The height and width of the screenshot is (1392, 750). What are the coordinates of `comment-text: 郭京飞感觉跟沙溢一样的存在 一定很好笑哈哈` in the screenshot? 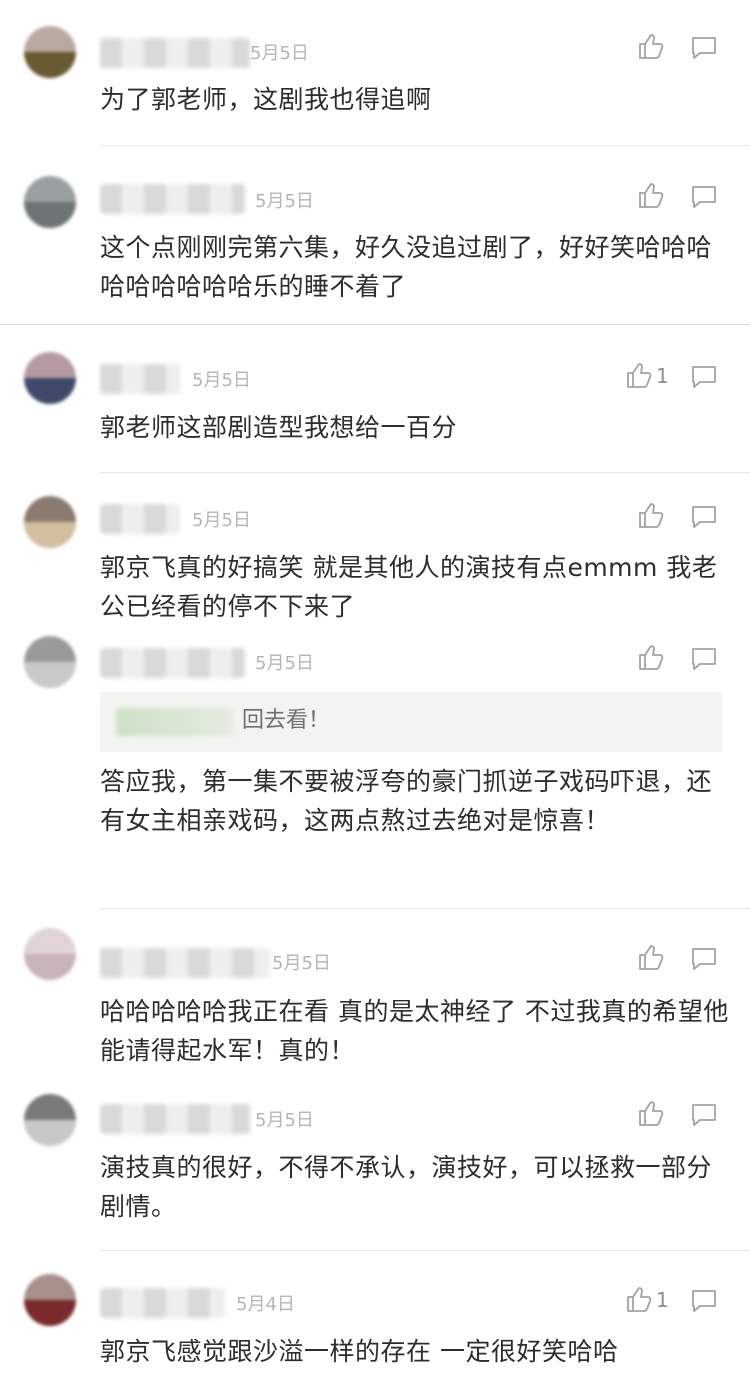 It's located at (359, 1351).